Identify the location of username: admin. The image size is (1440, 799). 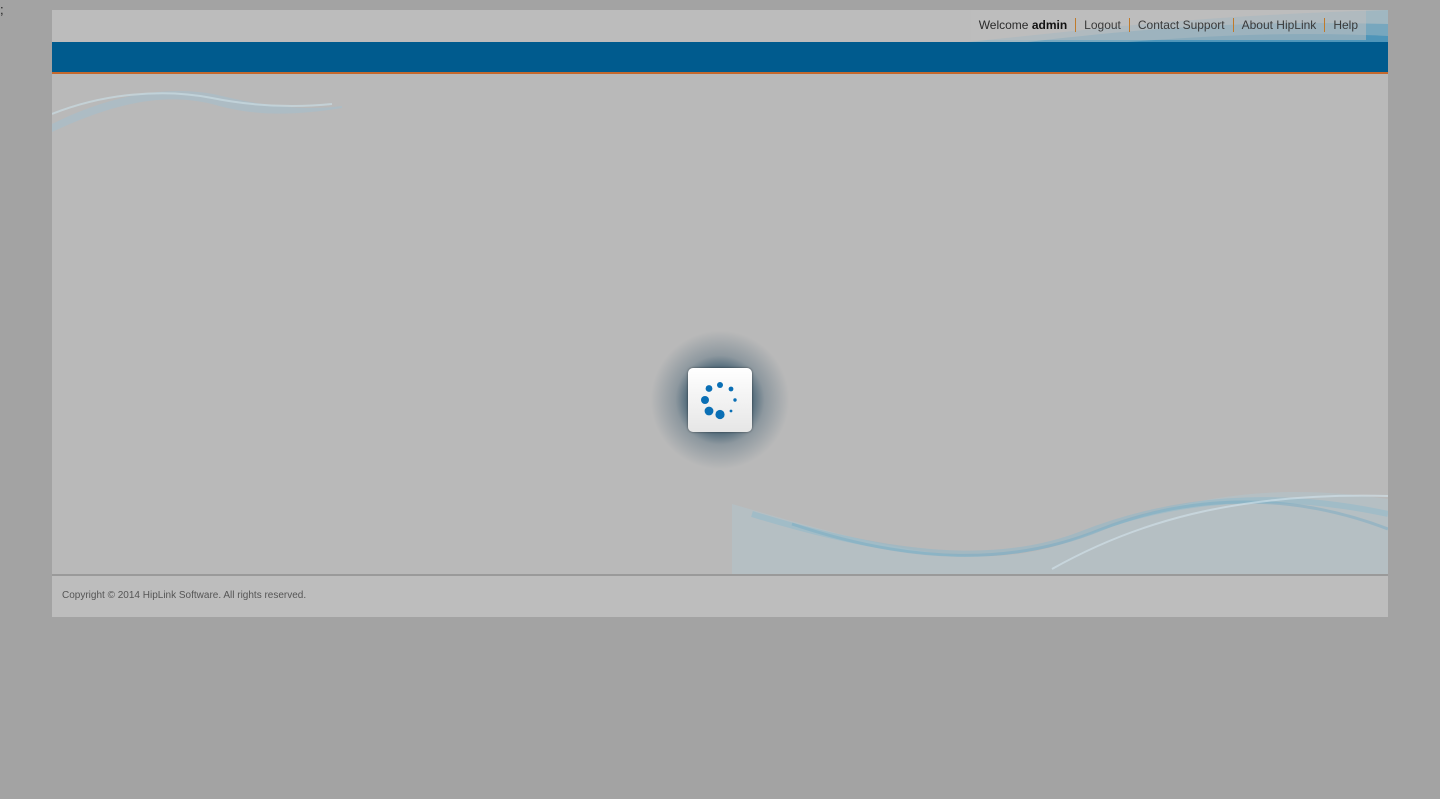
(1049, 25).